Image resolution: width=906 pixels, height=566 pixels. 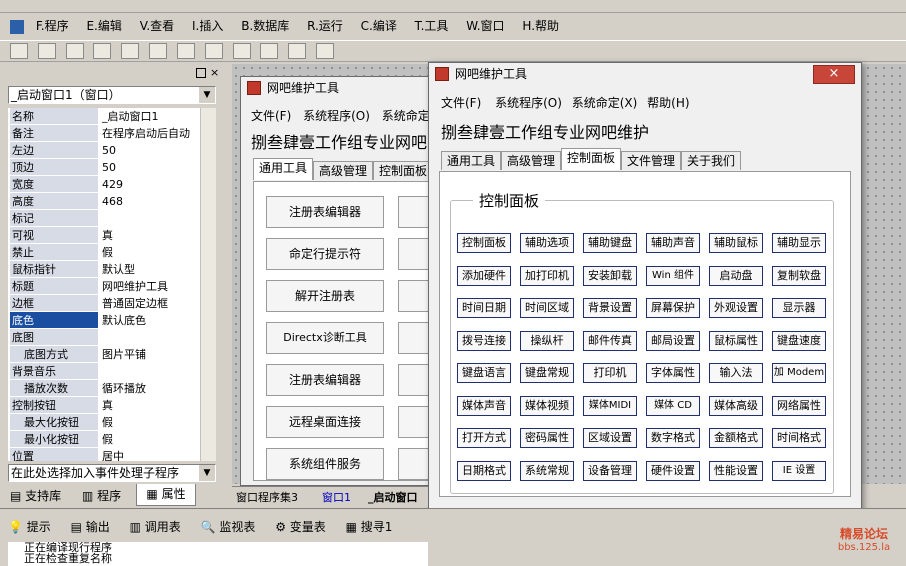 I want to click on space-vertical-icon, so click(x=297, y=51).